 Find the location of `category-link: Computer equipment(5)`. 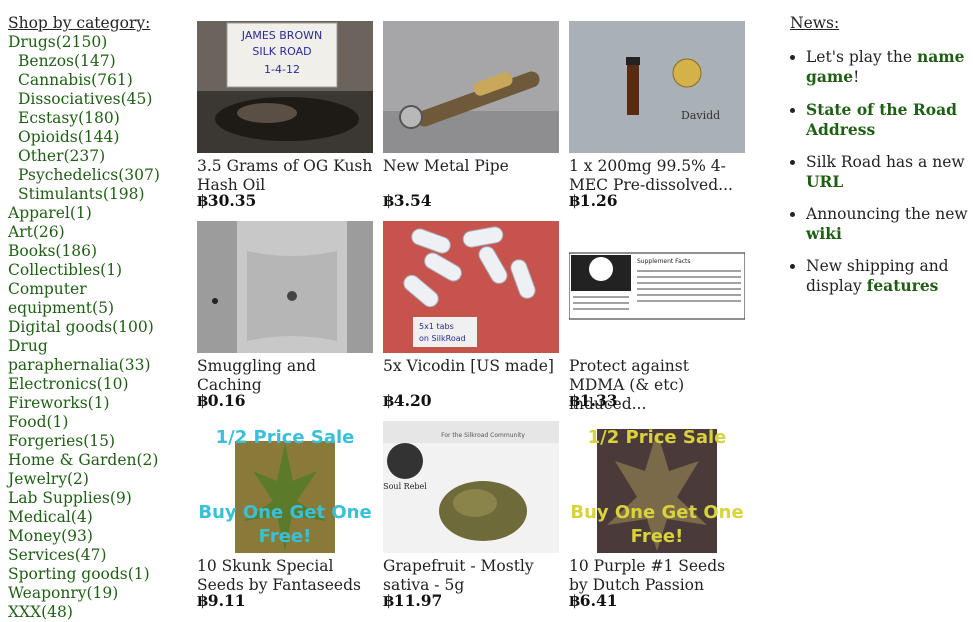

category-link: Computer equipment(5) is located at coordinates (98, 299).